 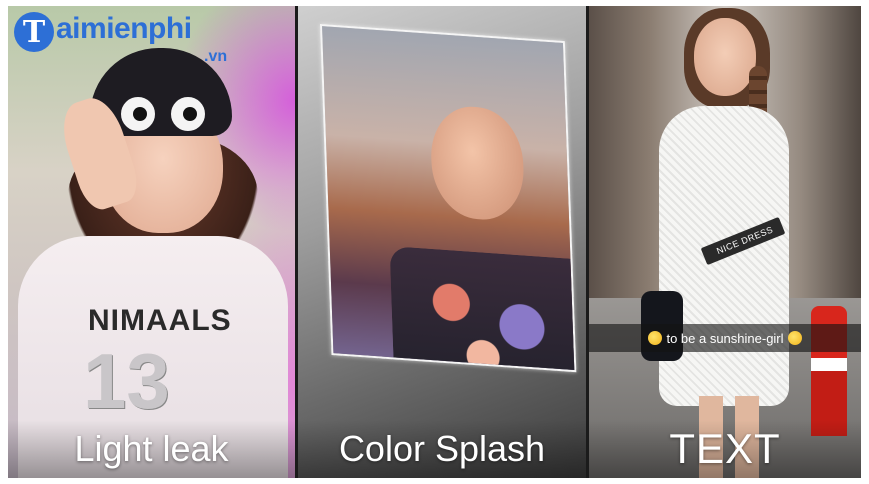 I want to click on filter-label: Light leak, so click(x=151, y=448).